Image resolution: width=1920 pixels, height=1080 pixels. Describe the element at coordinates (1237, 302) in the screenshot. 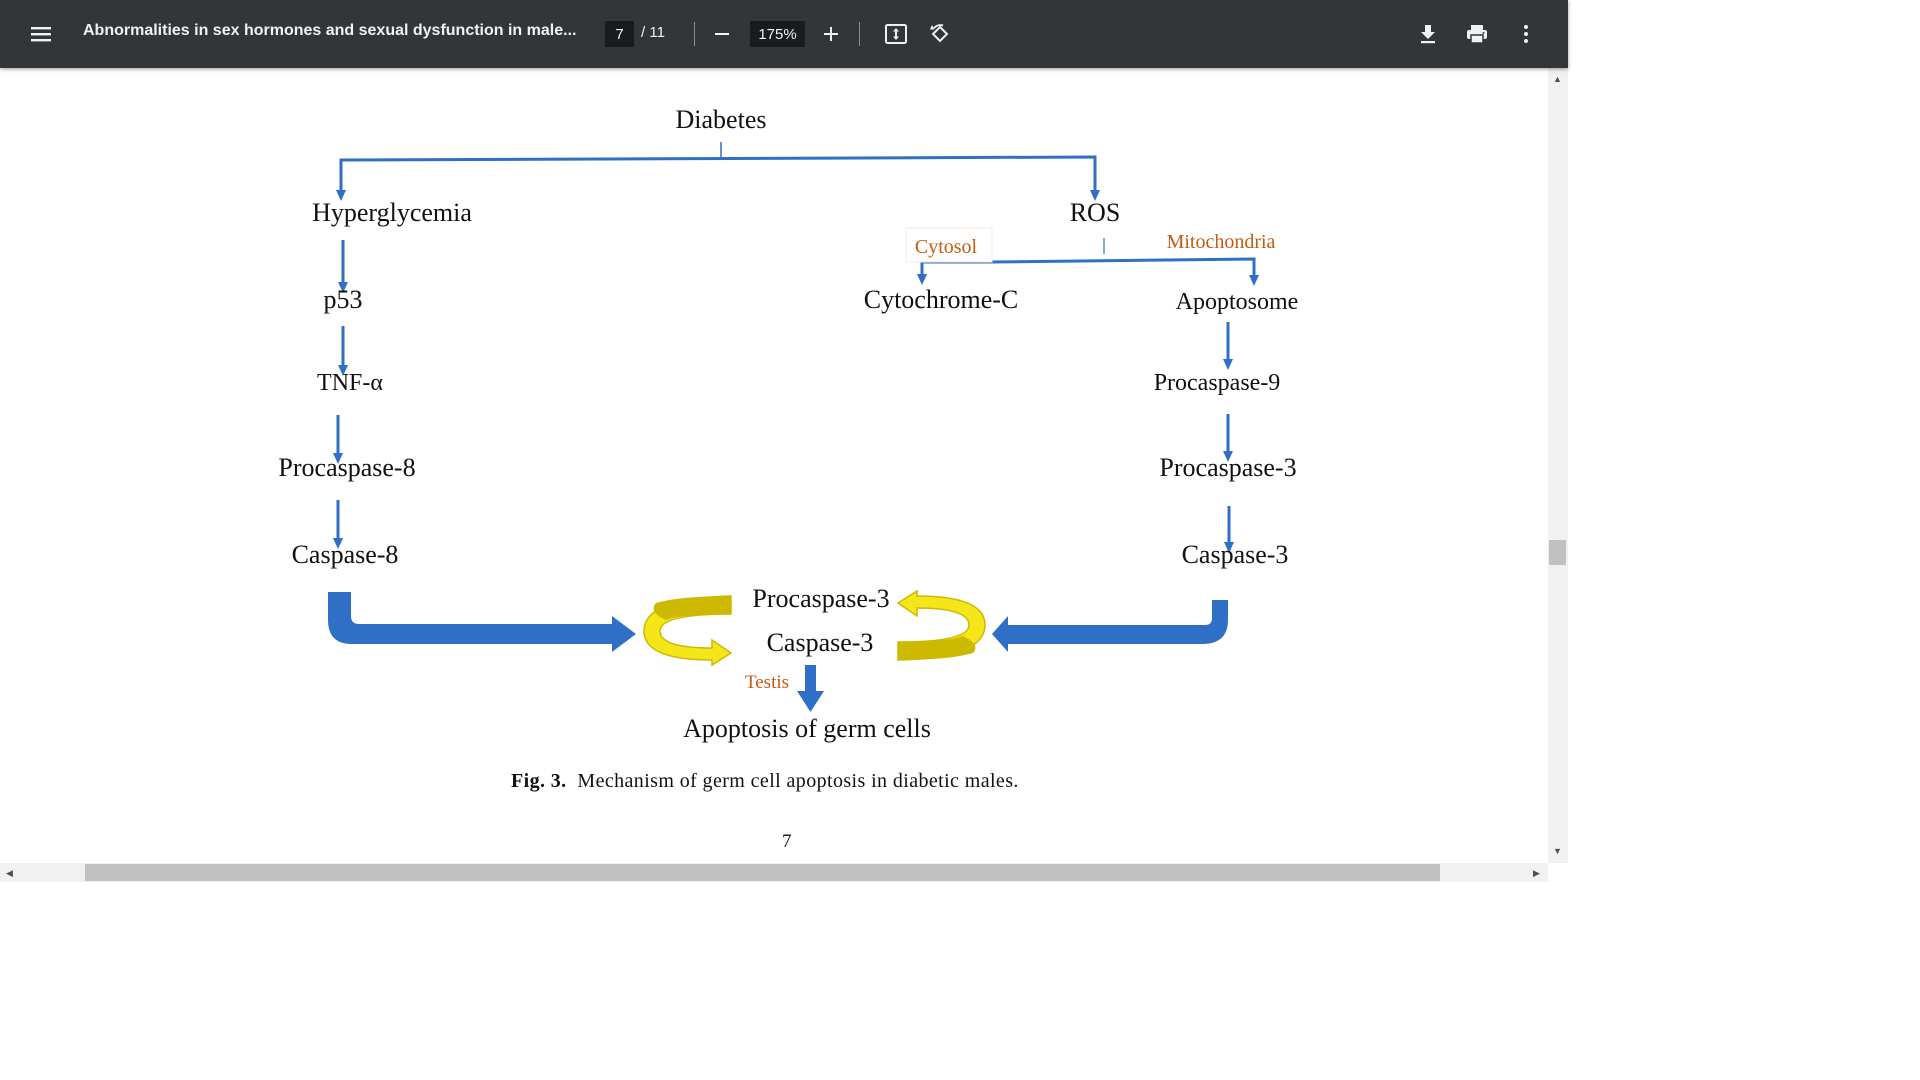

I see `node-apoptosome: Apoptosome` at that location.